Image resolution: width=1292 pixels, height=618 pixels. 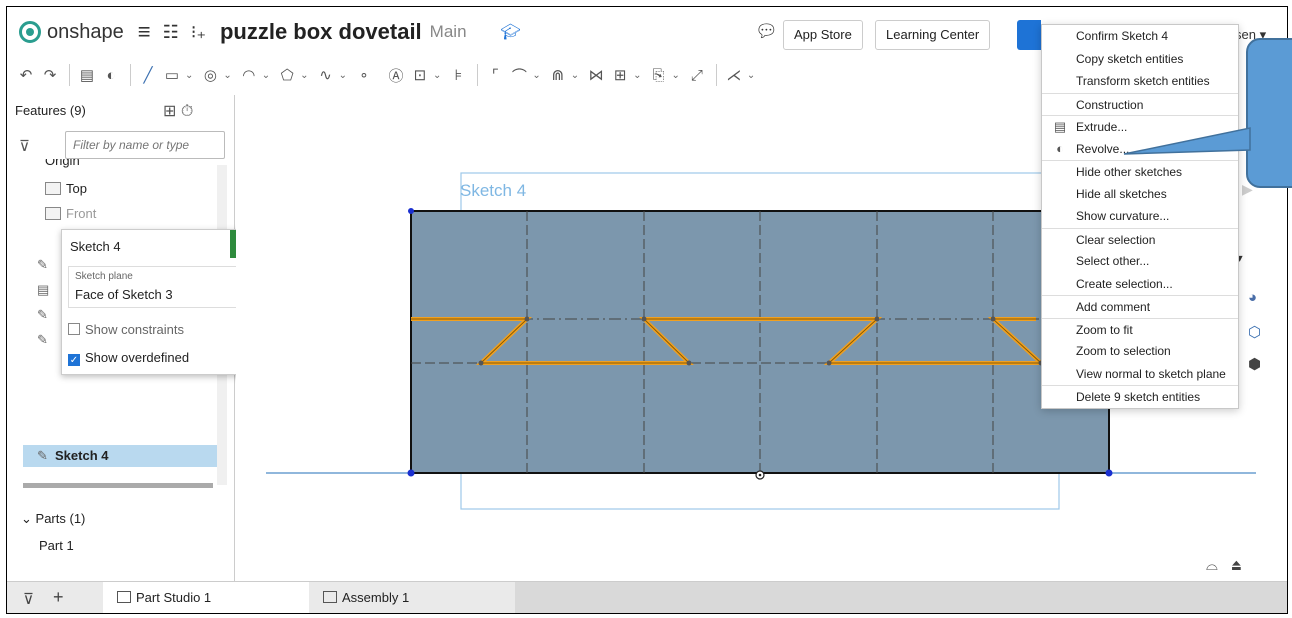 I want to click on add-tab-icon: +, so click(x=58, y=597).